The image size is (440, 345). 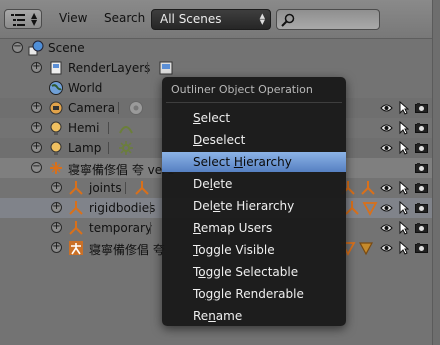 I want to click on display-mode-select: All Scenes ▲ ▼, so click(x=211, y=19).